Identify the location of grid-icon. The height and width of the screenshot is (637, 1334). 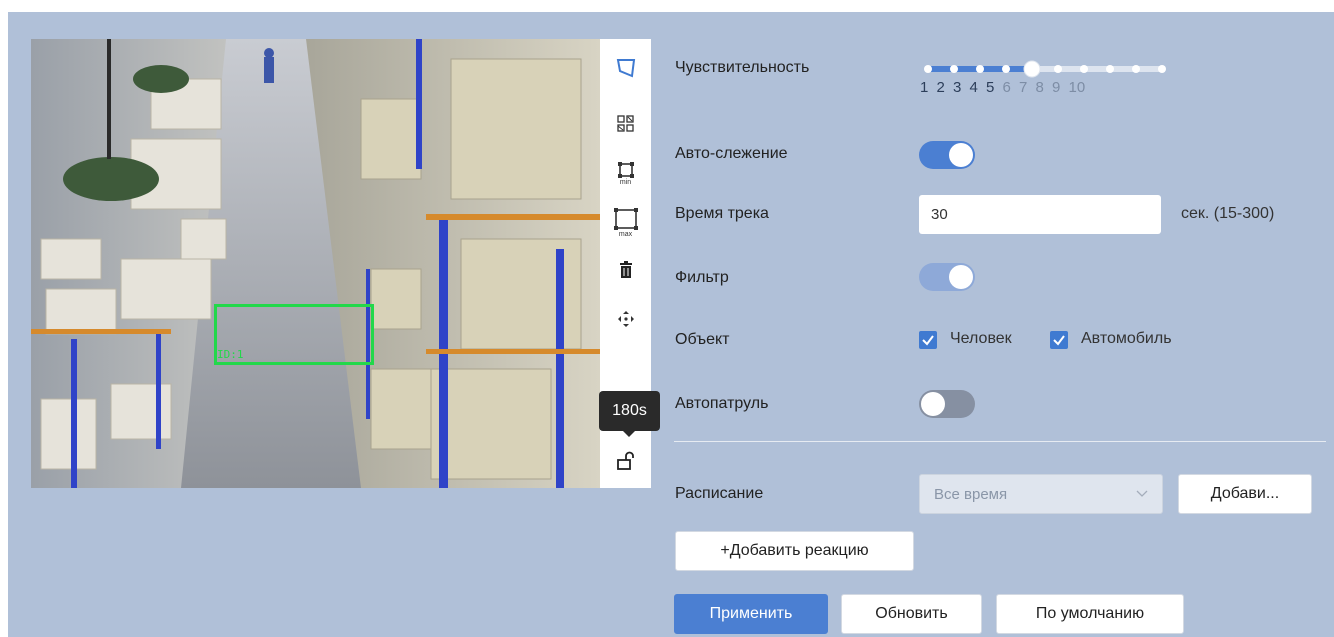
(625, 123).